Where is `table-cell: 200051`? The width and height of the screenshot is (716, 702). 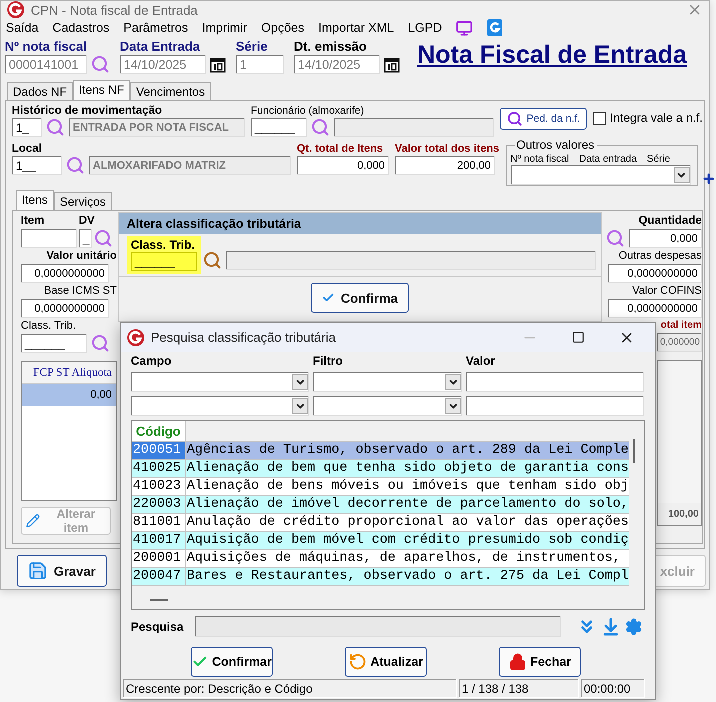
table-cell: 200051 is located at coordinates (159, 450).